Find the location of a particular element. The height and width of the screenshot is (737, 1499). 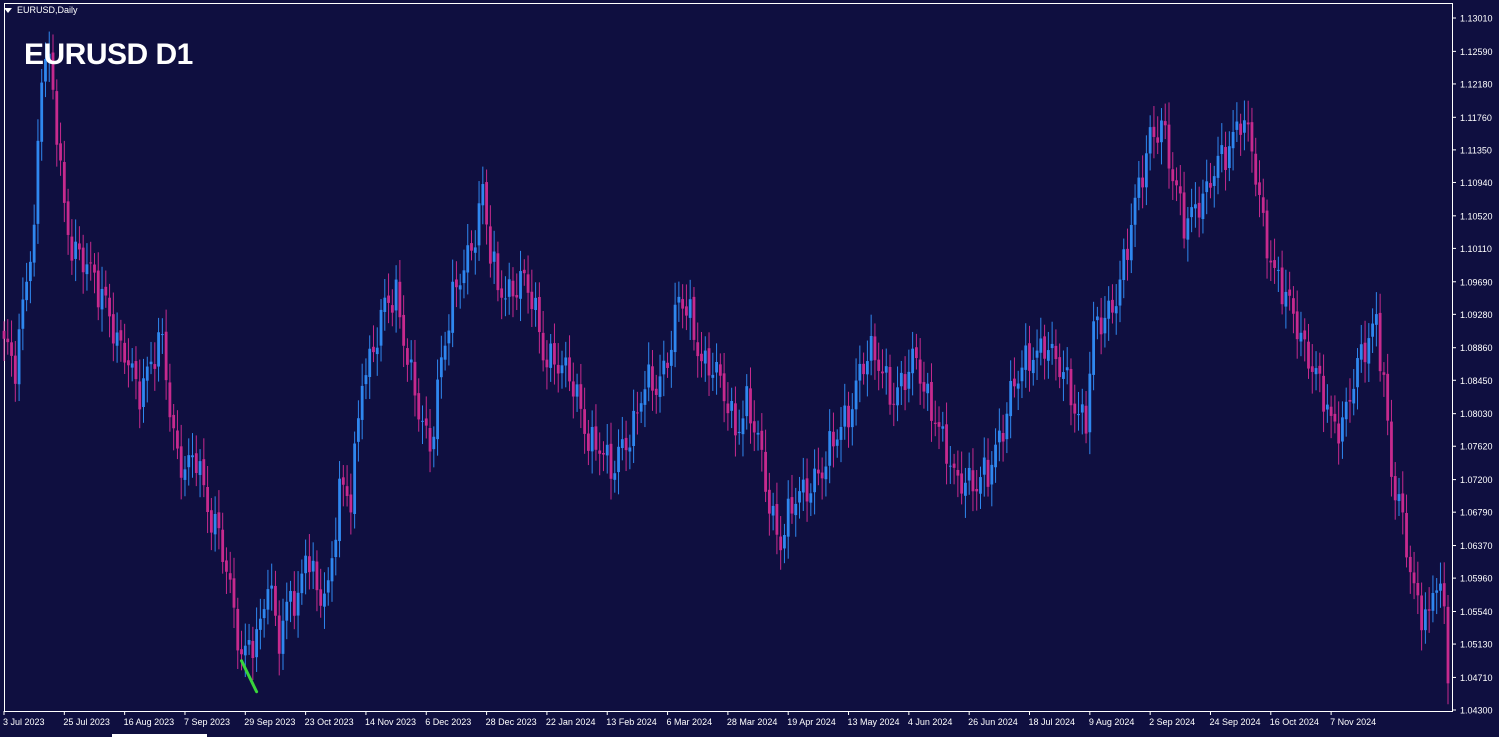

y-tick-label: 1.04710 is located at coordinates (1476, 678).